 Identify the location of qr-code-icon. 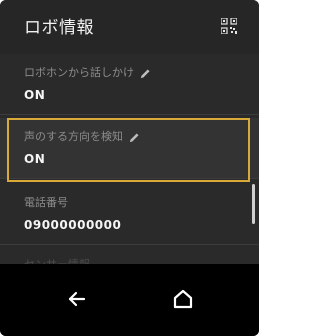
(229, 26).